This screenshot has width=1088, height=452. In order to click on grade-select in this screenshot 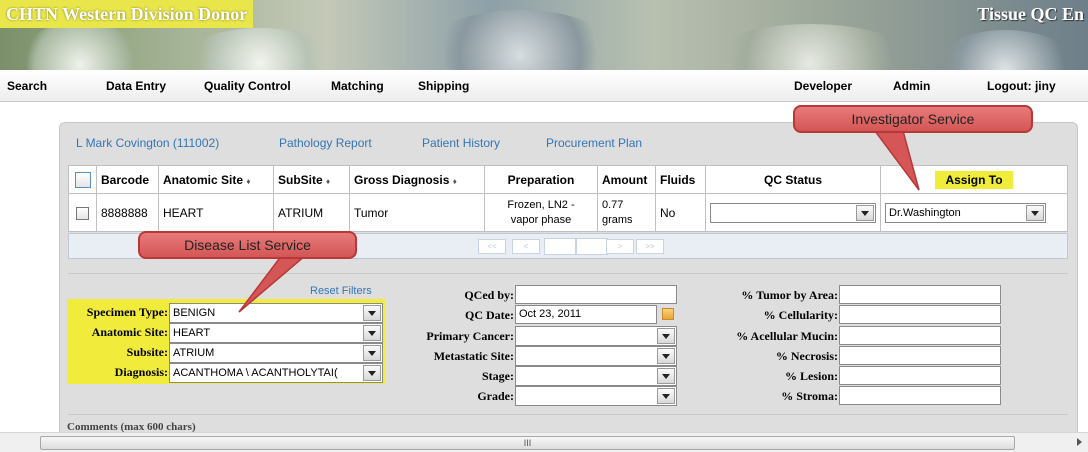, I will do `click(596, 396)`.